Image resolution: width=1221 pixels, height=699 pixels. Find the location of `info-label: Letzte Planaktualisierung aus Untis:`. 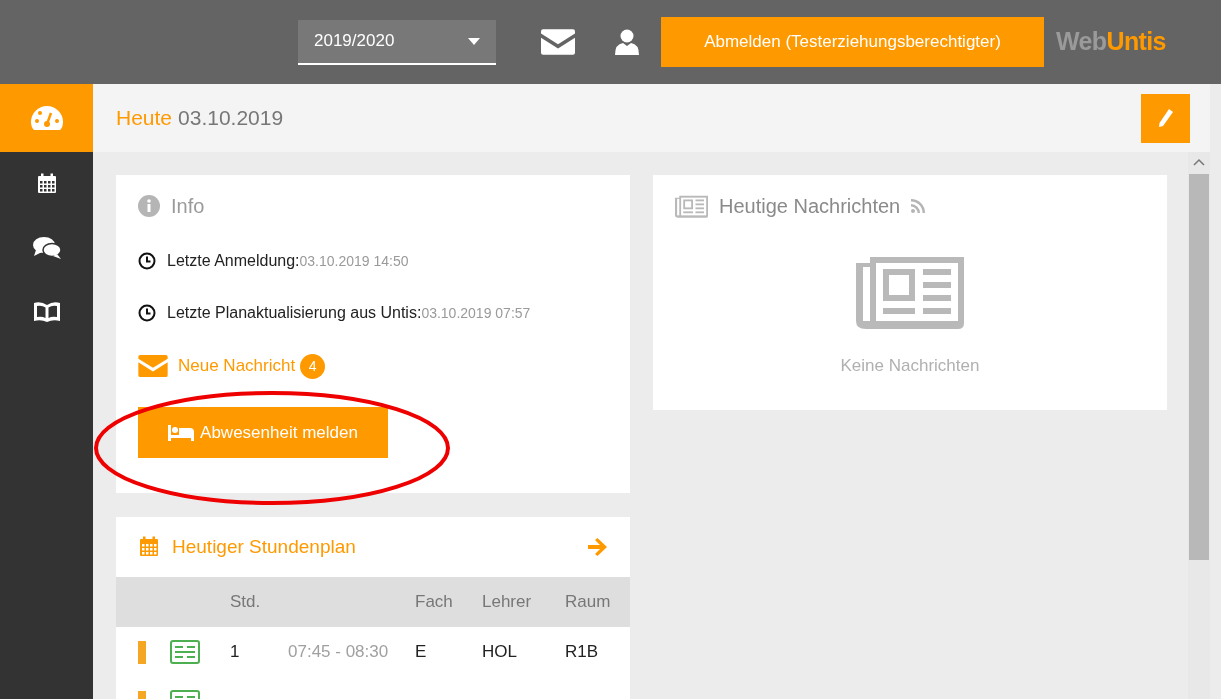

info-label: Letzte Planaktualisierung aus Untis: is located at coordinates (294, 313).